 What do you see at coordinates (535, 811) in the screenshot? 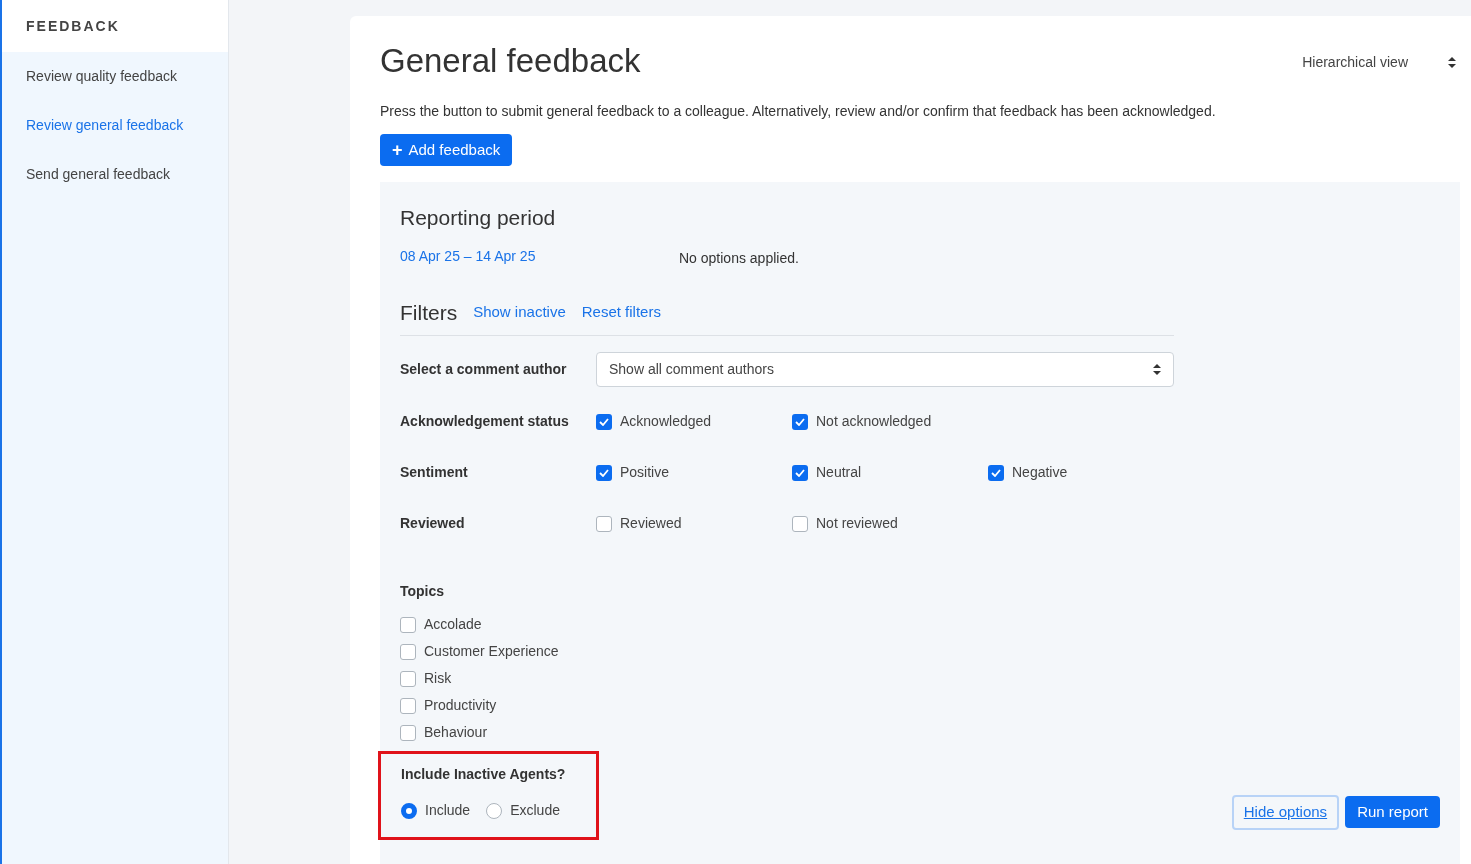
I see `radio-label: Exclude` at bounding box center [535, 811].